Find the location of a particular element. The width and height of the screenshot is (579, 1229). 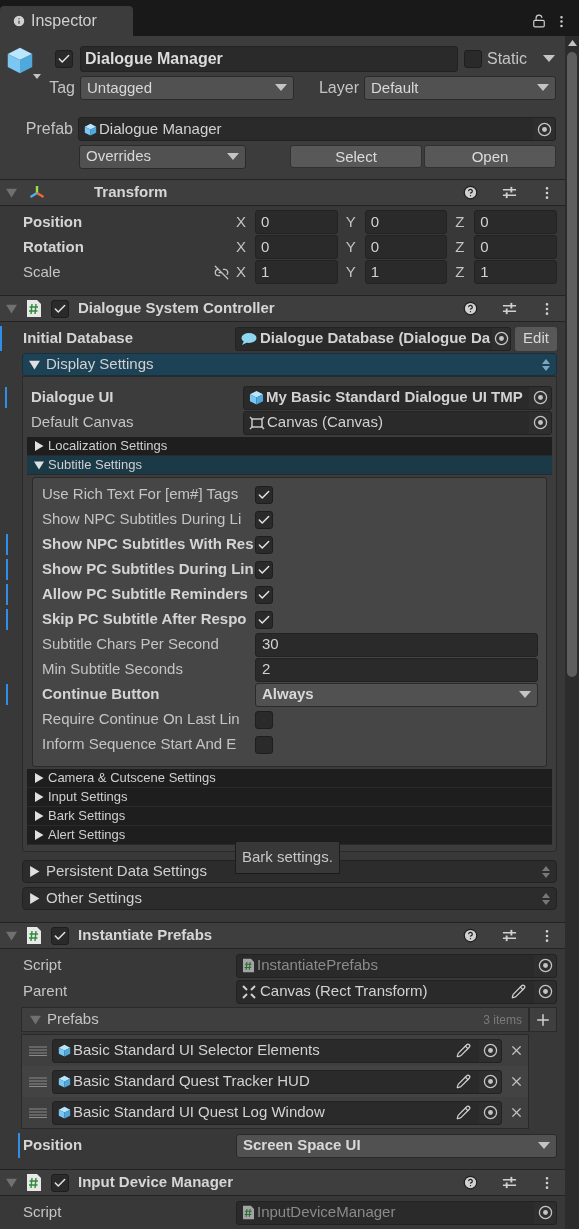

component-title: Instantiate Prefabs is located at coordinates (145, 935).